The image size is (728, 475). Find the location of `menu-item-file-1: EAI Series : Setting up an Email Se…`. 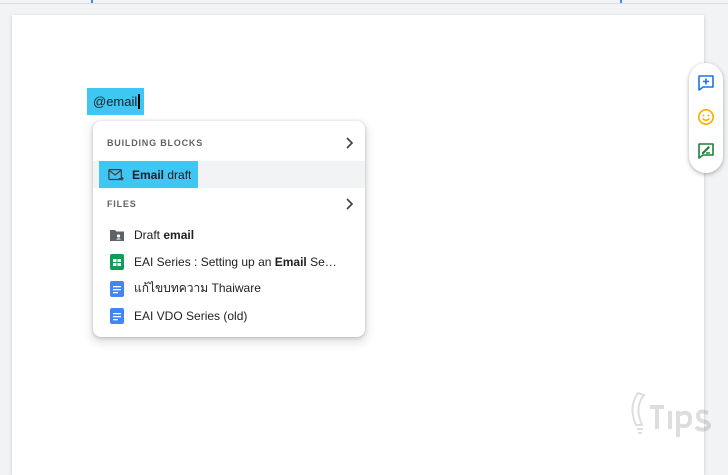

menu-item-file-1: EAI Series : Setting up an Email Se… is located at coordinates (229, 261).